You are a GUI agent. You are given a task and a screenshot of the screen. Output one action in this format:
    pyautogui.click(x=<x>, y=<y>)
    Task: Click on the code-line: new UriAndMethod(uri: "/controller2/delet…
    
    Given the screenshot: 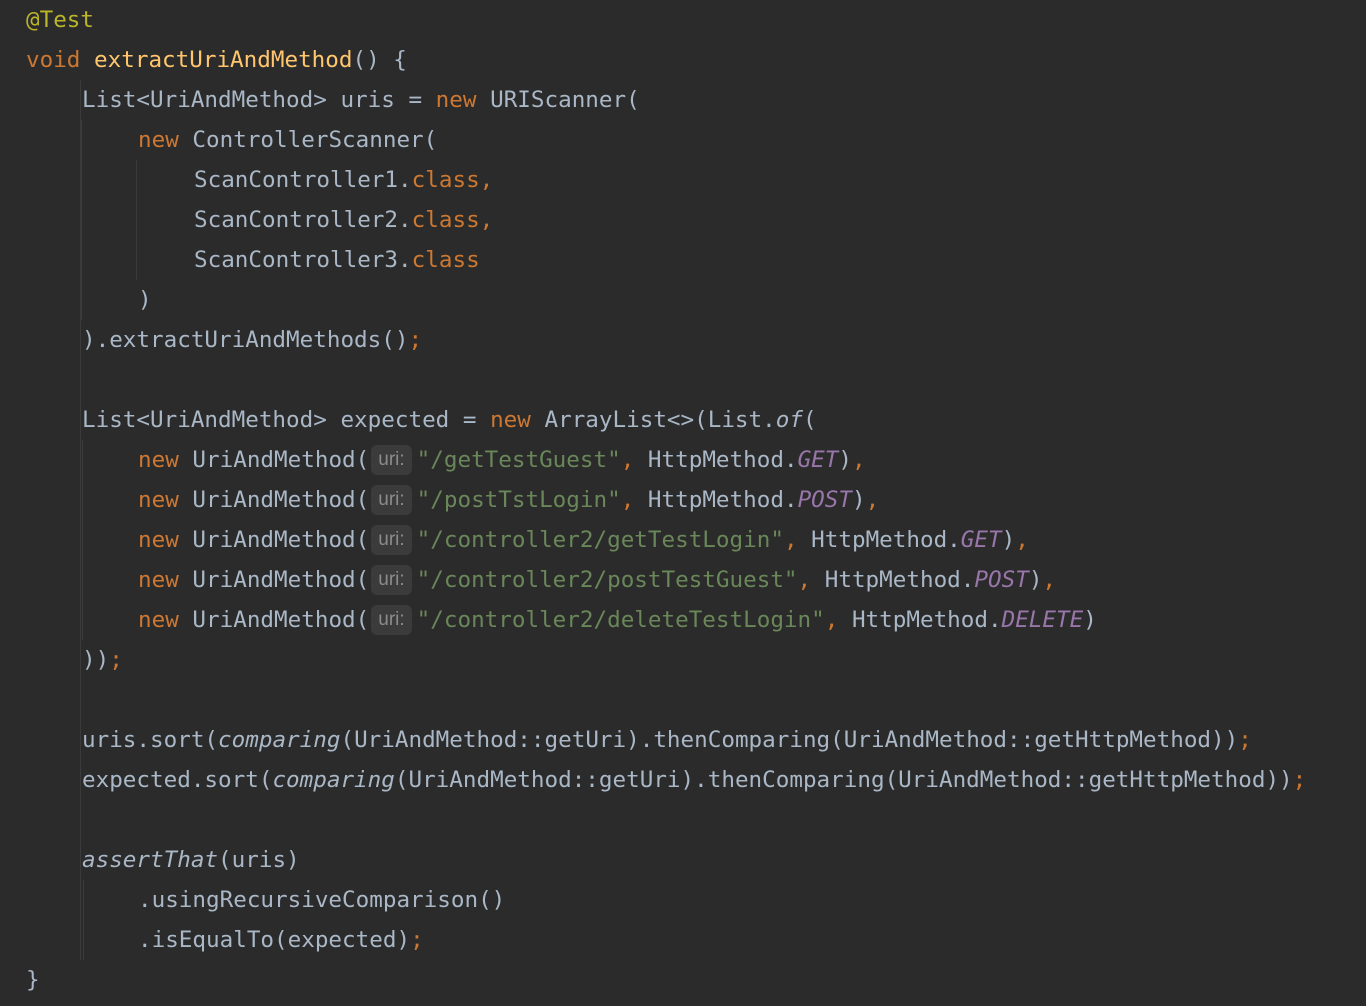 What is the action you would take?
    pyautogui.click(x=617, y=620)
    